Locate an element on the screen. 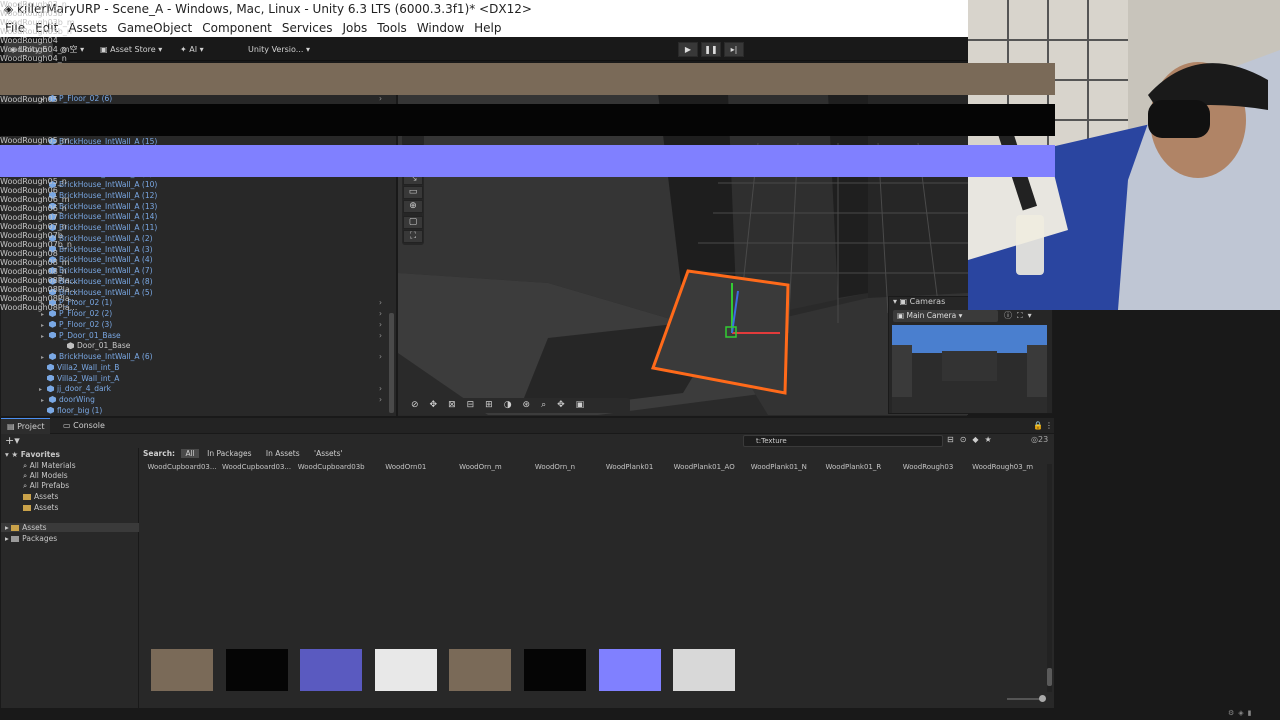  filter-assets-folder: 'Assets' is located at coordinates (328, 453).